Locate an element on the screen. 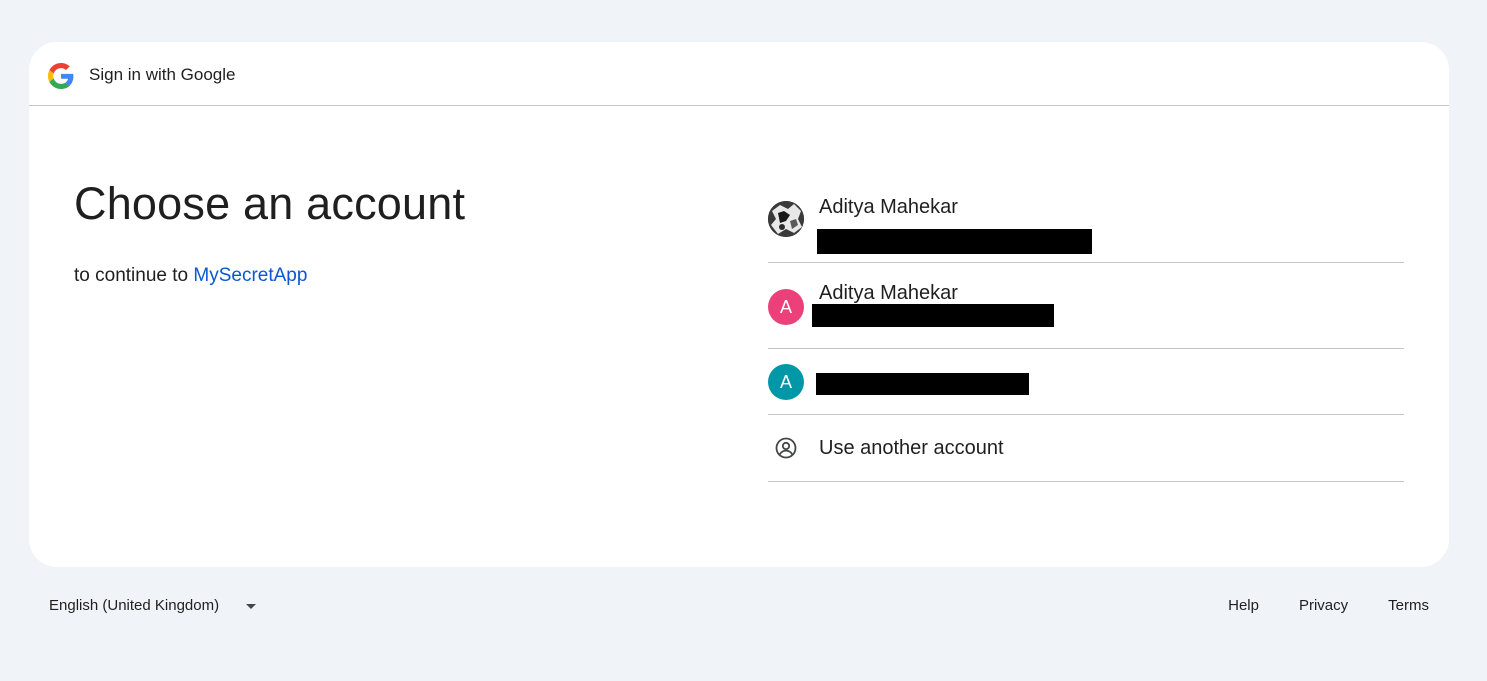 This screenshot has height=681, width=1487. google-logo-icon is located at coordinates (61, 76).